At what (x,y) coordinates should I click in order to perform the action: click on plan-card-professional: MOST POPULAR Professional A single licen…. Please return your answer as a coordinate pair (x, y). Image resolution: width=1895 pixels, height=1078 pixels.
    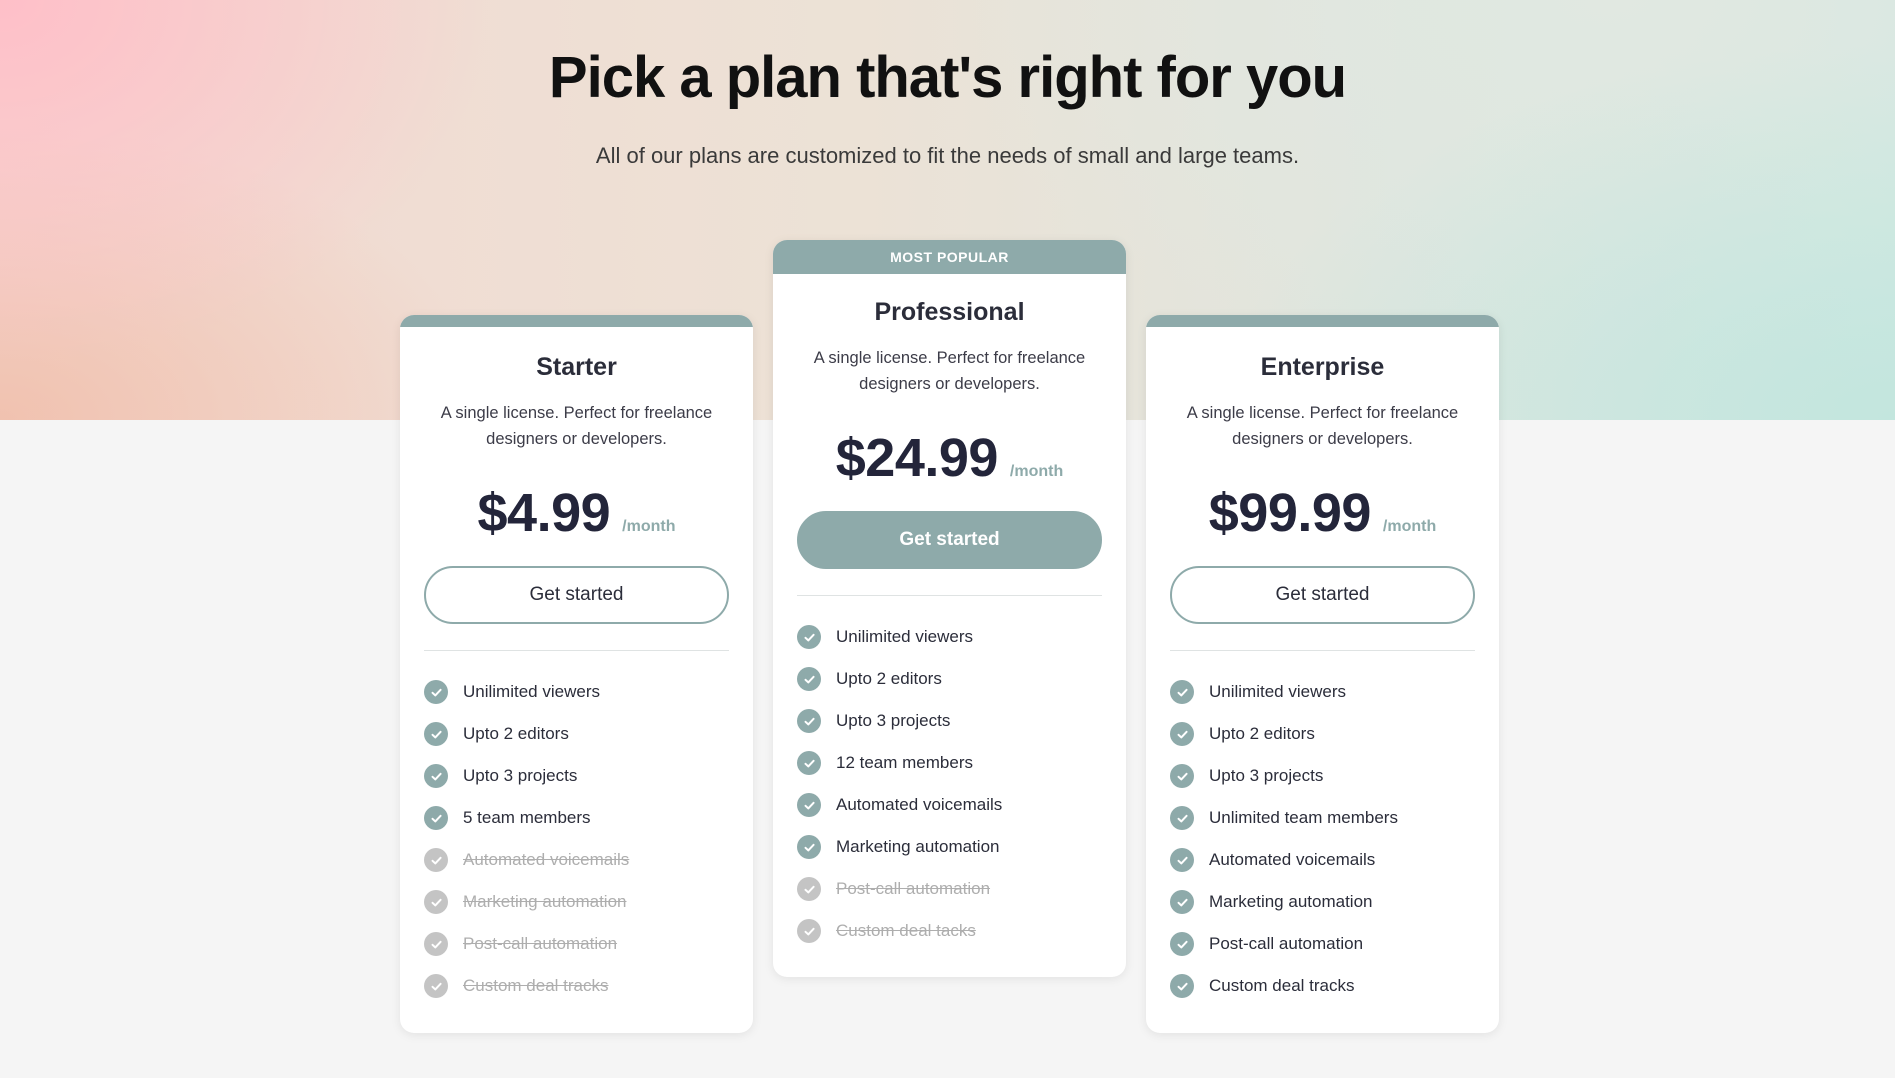
    Looking at the image, I should click on (949, 608).